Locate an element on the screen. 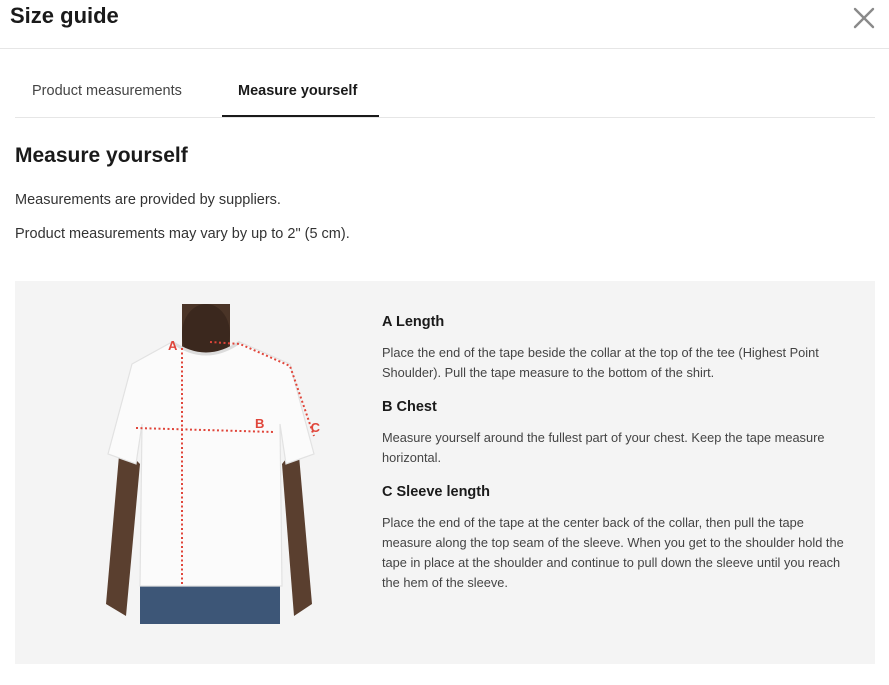 Image resolution: width=889 pixels, height=685 pixels. section-heading: Measure yourself is located at coordinates (101, 155).